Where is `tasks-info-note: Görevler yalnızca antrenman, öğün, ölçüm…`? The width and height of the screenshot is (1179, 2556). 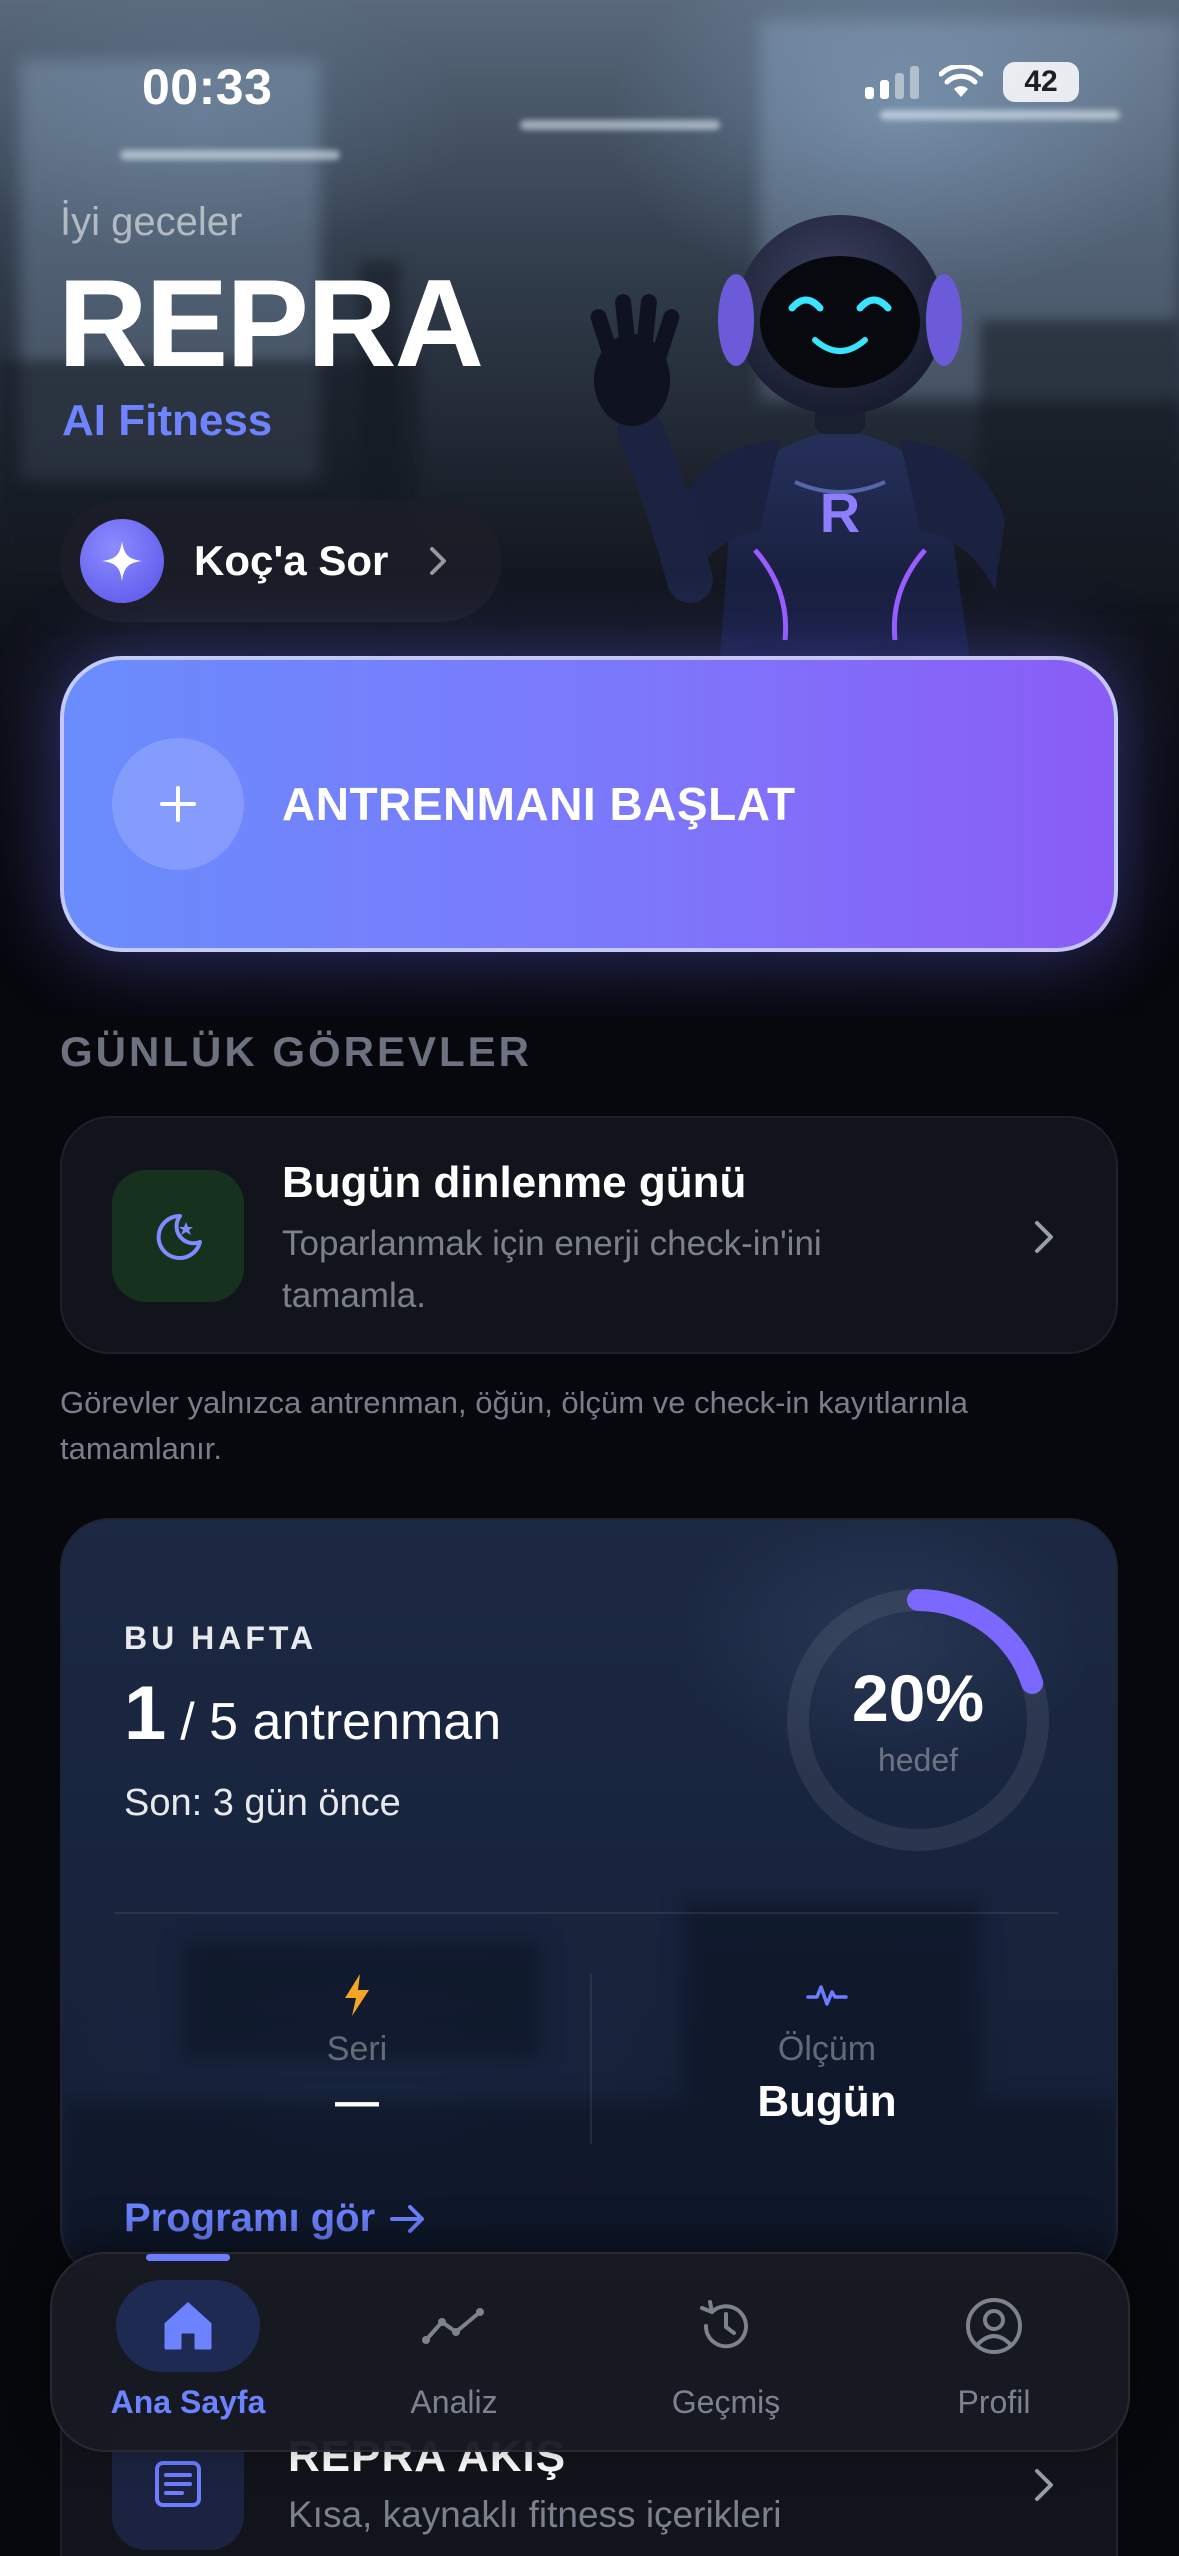 tasks-info-note: Görevler yalnızca antrenman, öğün, ölçüm… is located at coordinates (514, 1425).